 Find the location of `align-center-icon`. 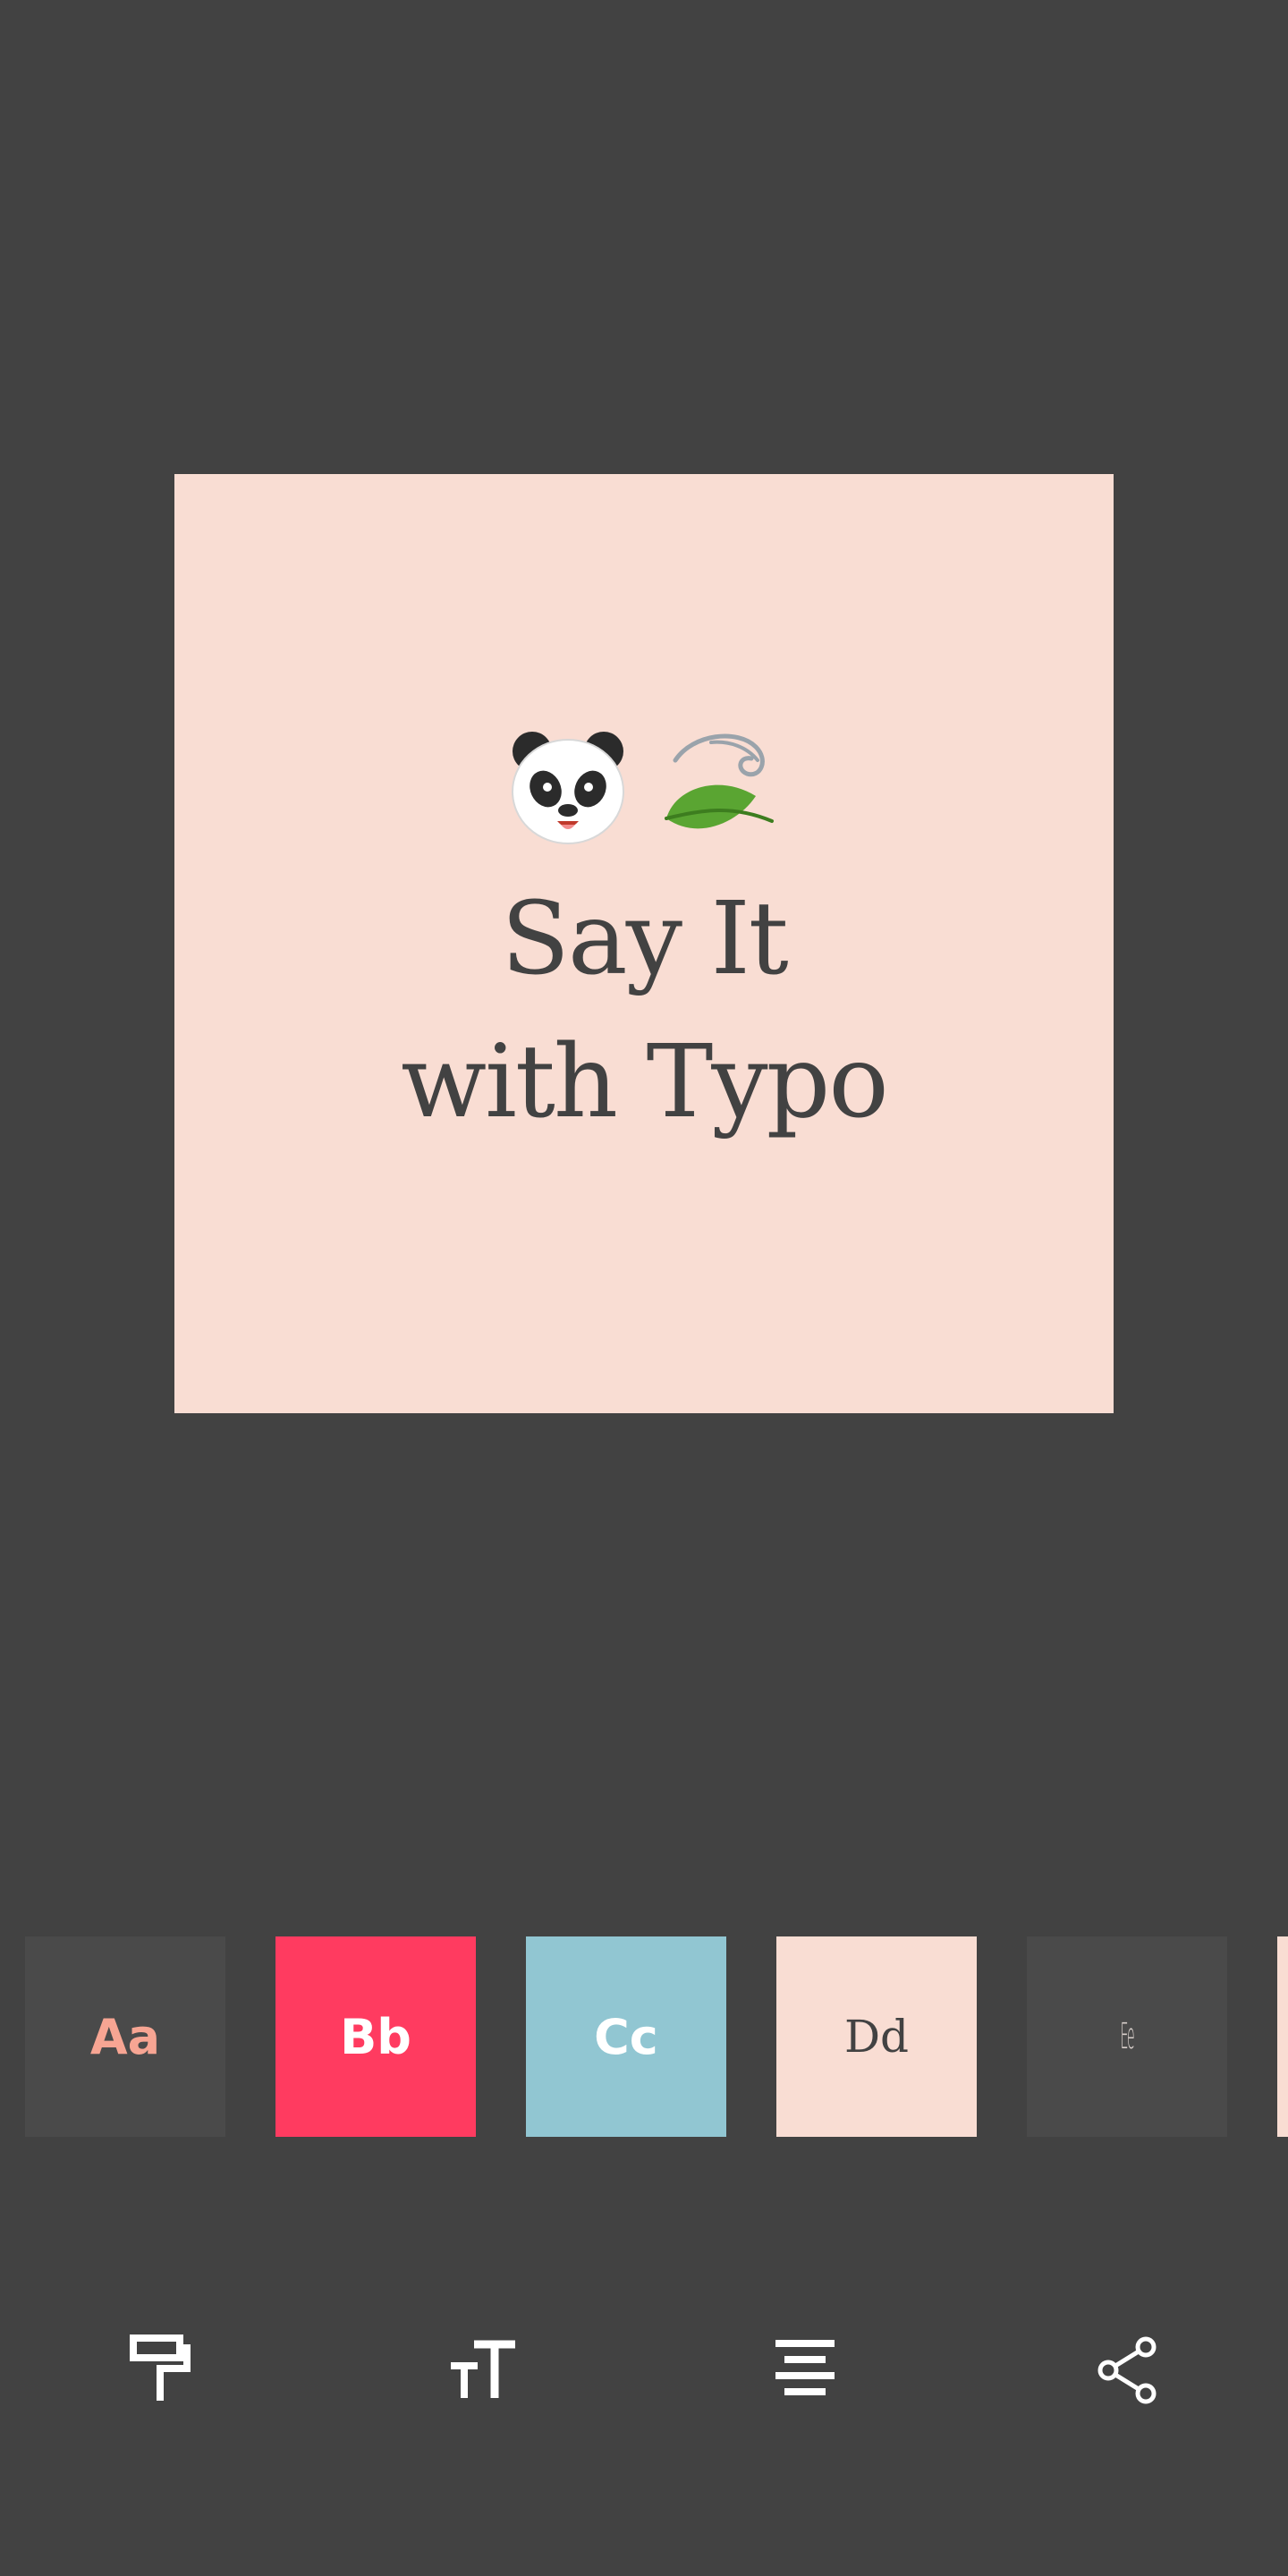

align-center-icon is located at coordinates (805, 2367).